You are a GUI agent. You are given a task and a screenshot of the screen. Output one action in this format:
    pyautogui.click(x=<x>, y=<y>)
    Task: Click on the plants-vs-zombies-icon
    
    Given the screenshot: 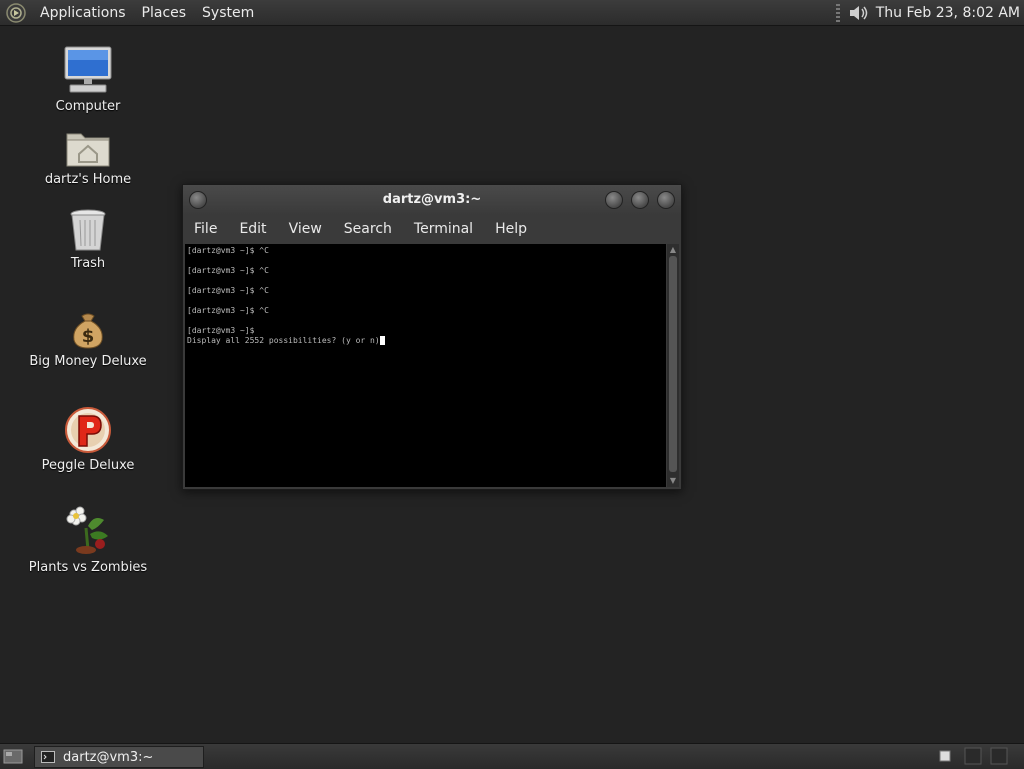 What is the action you would take?
    pyautogui.click(x=87, y=530)
    